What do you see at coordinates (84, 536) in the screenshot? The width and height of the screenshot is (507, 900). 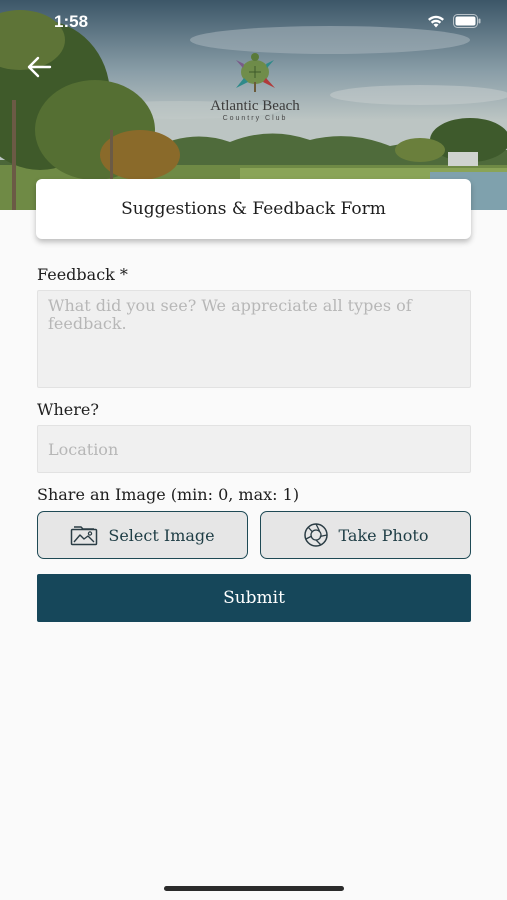 I see `image-icon` at bounding box center [84, 536].